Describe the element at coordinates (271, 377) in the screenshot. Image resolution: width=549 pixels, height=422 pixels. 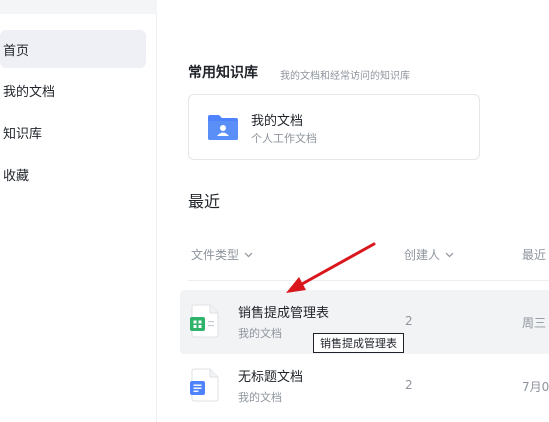
I see `file-name: 无标题文档` at that location.